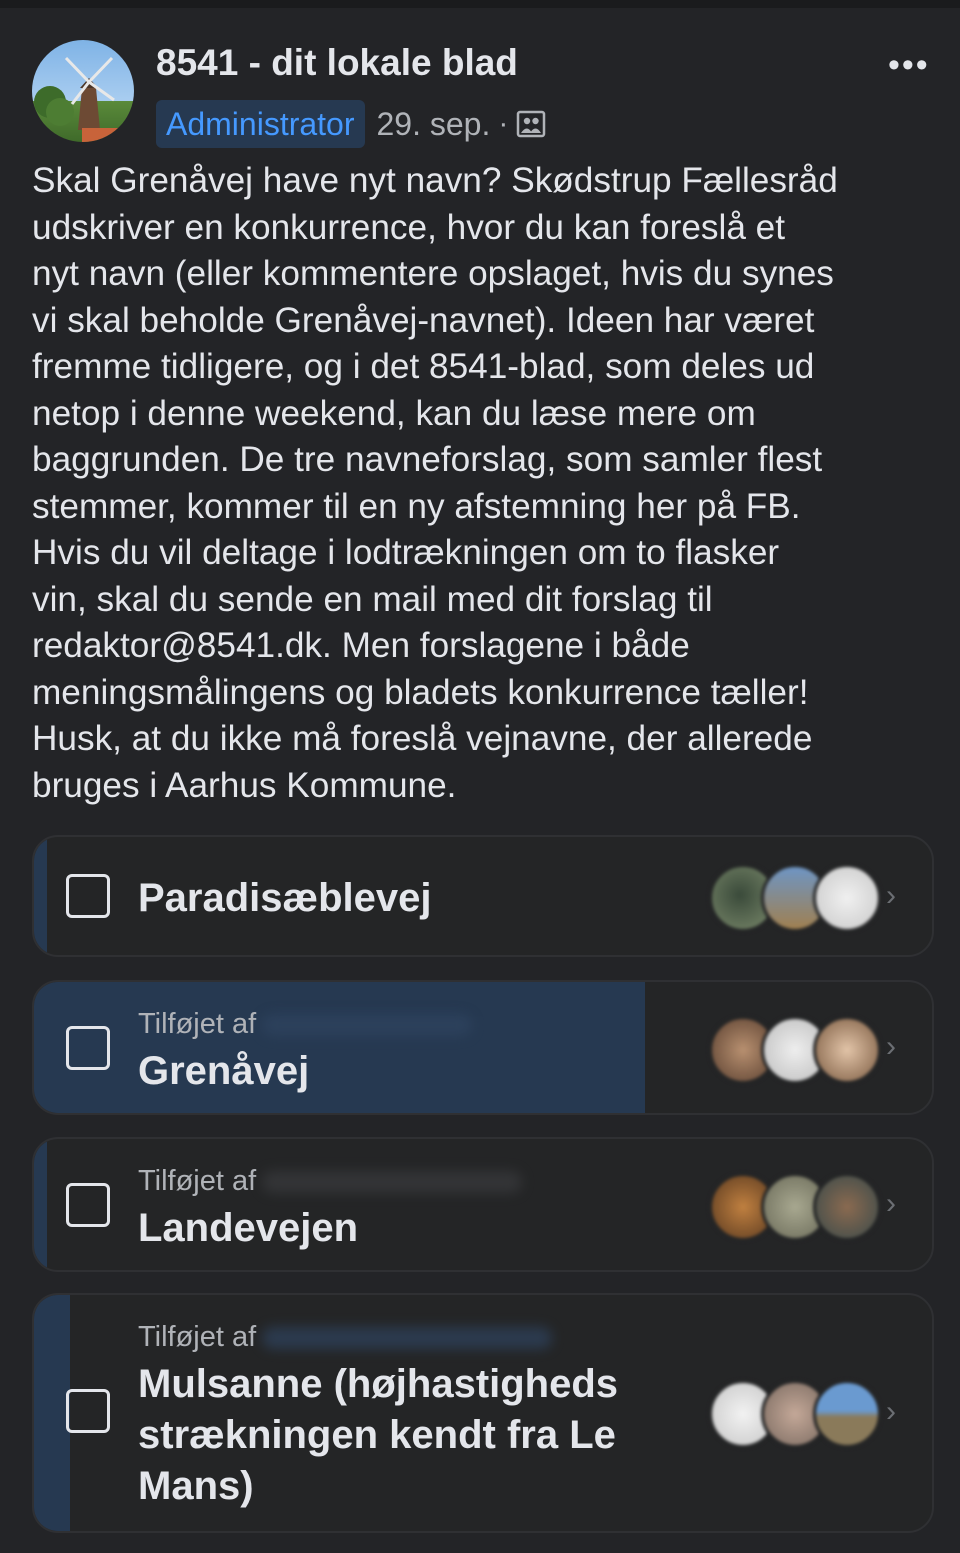 The height and width of the screenshot is (1553, 960). What do you see at coordinates (480, 4) in the screenshot?
I see `top-bar` at bounding box center [480, 4].